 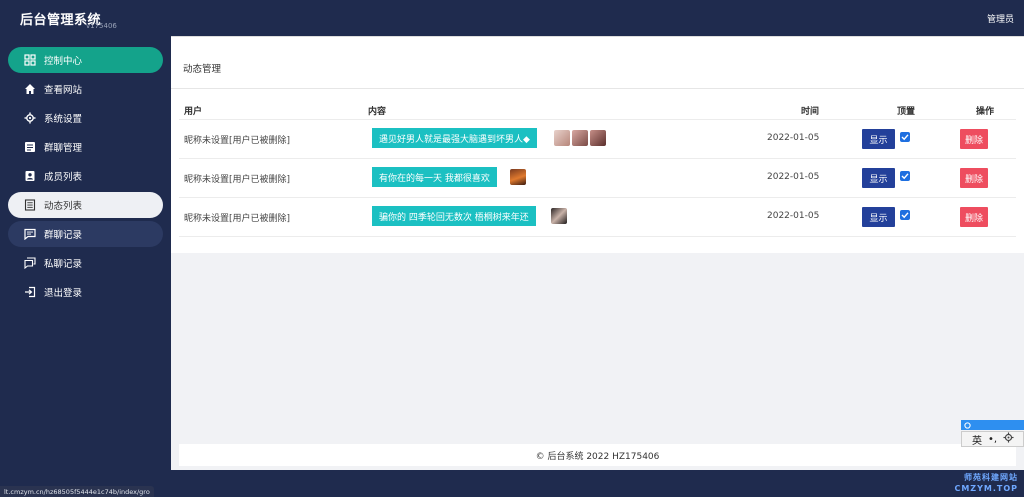 I want to click on status-bar-url: lt.cmzym.cn/hz68505f5444e1c74b/index/gro, so click(x=77, y=491).